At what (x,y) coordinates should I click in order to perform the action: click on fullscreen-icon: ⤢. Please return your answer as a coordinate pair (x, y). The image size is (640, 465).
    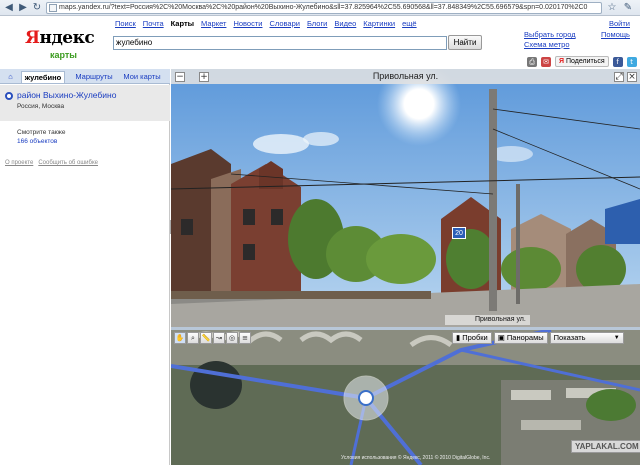
    Looking at the image, I should click on (619, 77).